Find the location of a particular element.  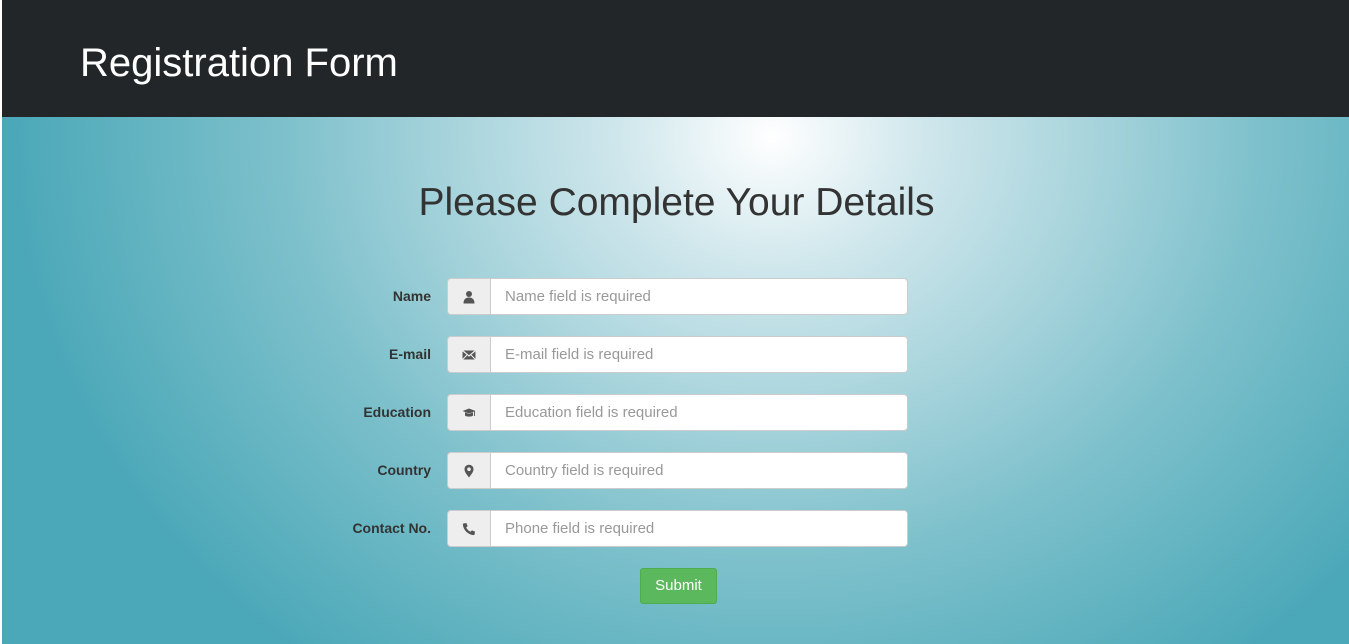

form-row-country: Country is located at coordinates (675, 470).